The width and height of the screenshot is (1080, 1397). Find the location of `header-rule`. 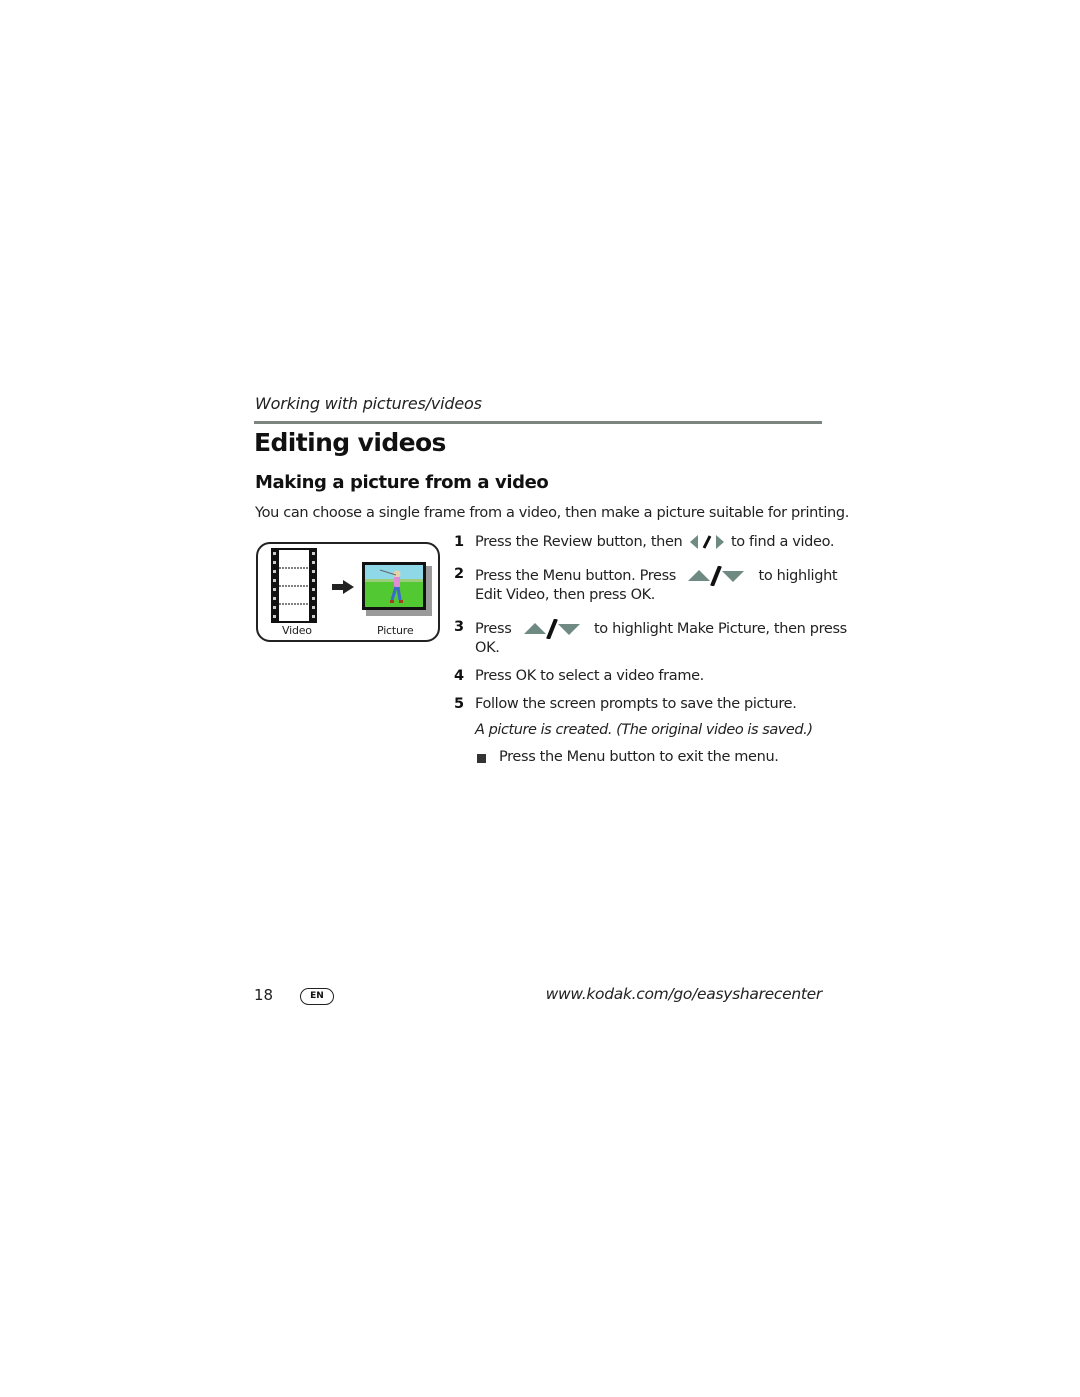

header-rule is located at coordinates (538, 422).